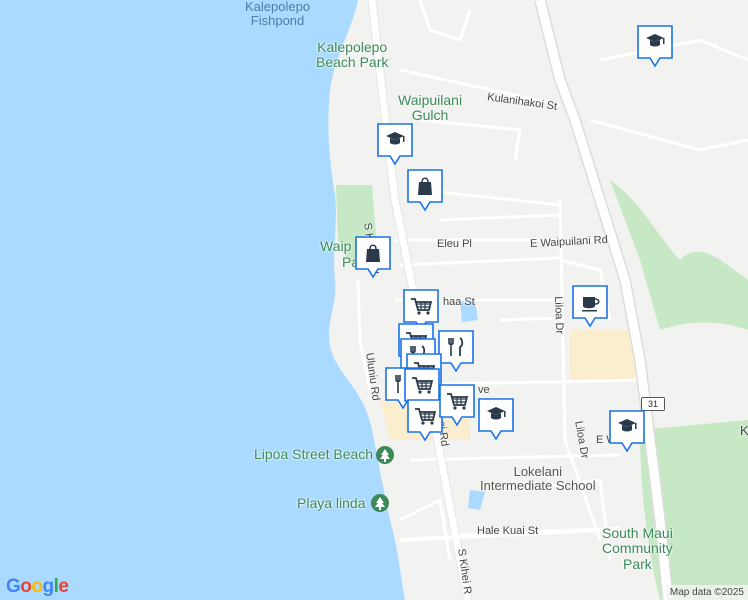 Image resolution: width=748 pixels, height=600 pixels. What do you see at coordinates (744, 430) in the screenshot?
I see `label-k-partial: K` at bounding box center [744, 430].